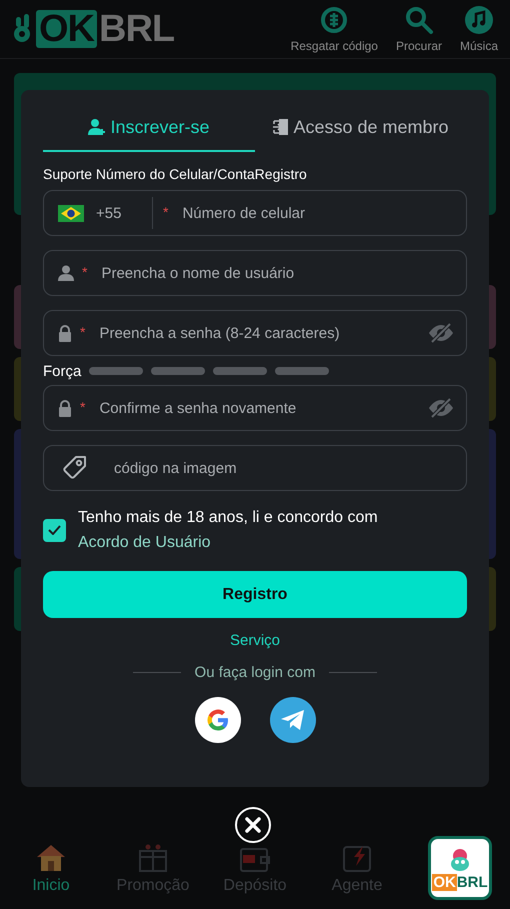 The image size is (510, 909). I want to click on person-icon, so click(66, 273).